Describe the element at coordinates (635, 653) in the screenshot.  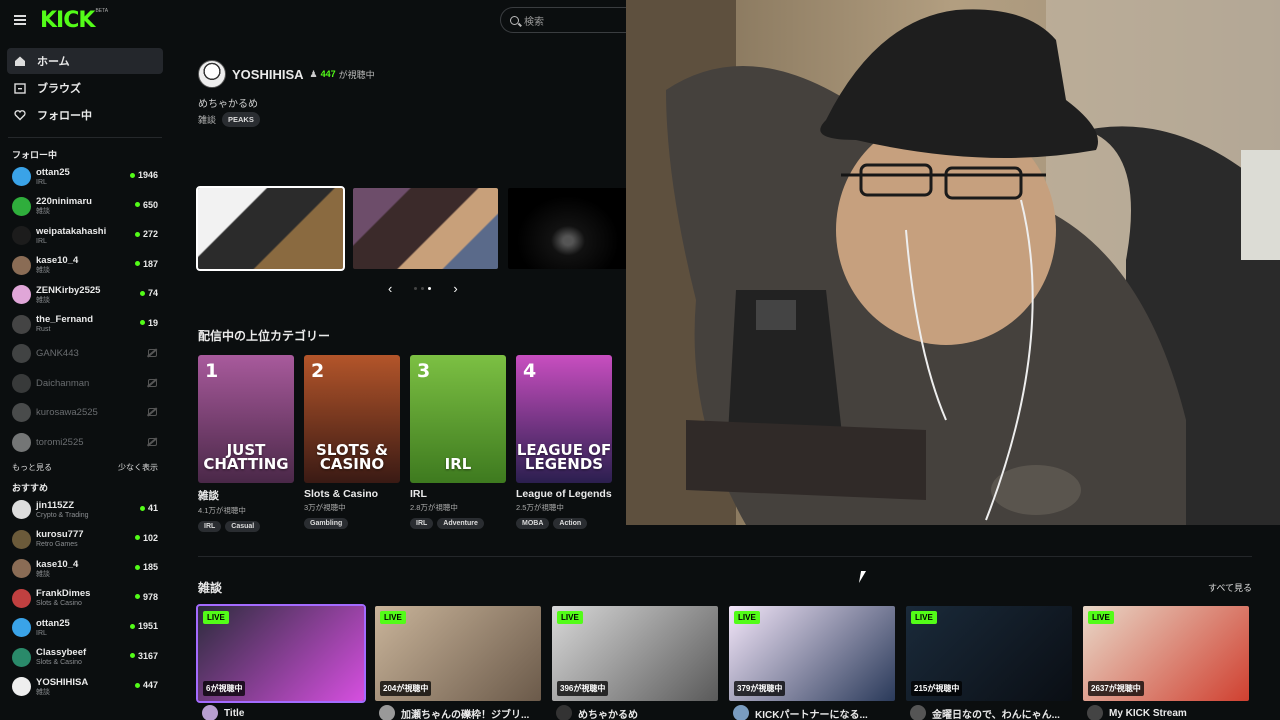
I see `stream-thumbnail: LIVE 396が視聴中` at that location.